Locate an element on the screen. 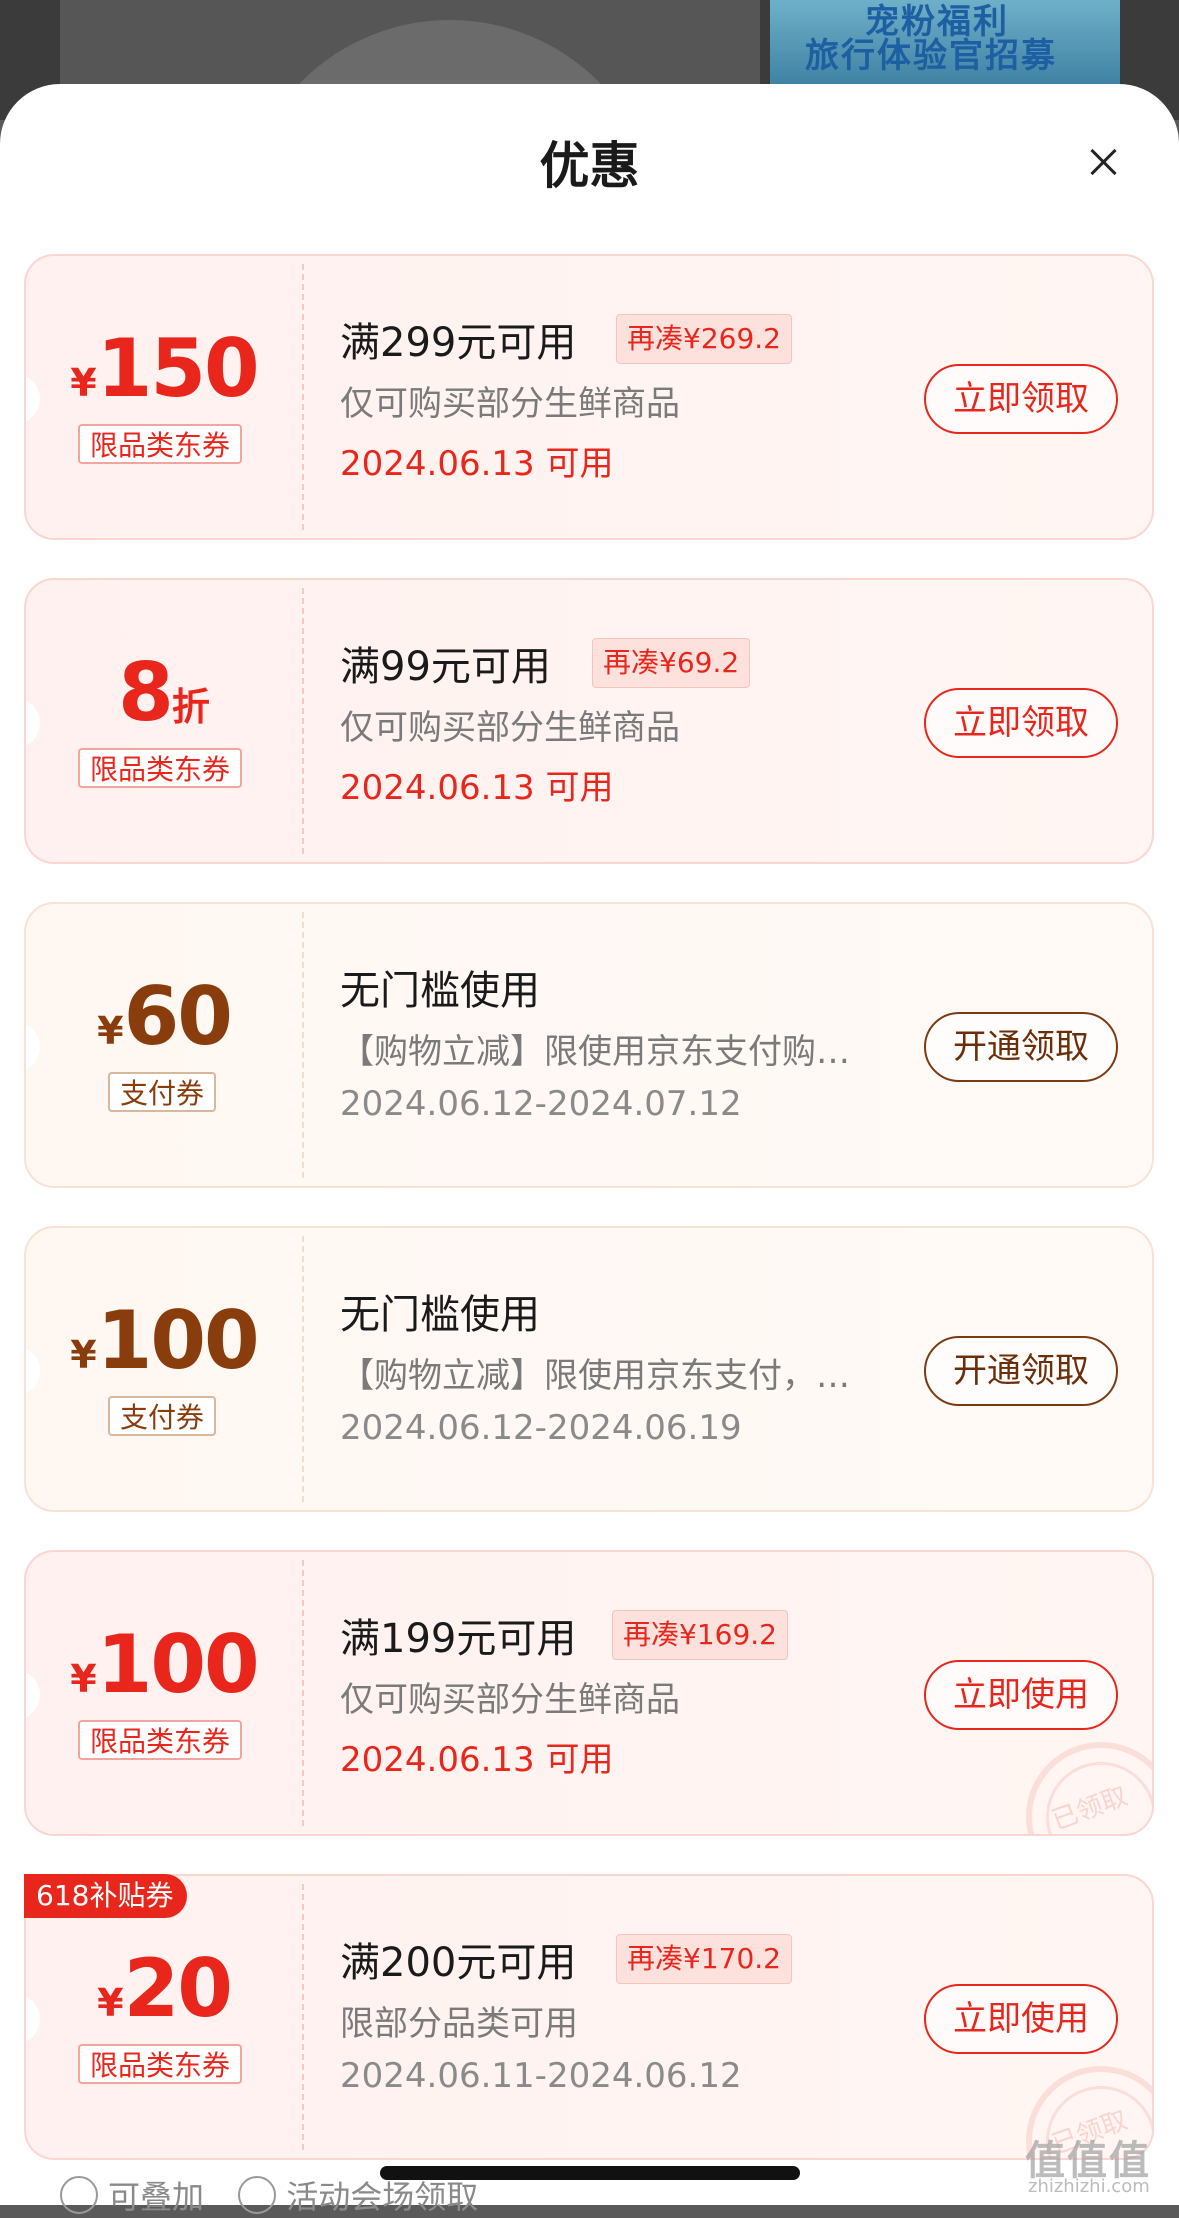 This screenshot has height=2218, width=1179. coupon-amount: ¥150 is located at coordinates (164, 368).